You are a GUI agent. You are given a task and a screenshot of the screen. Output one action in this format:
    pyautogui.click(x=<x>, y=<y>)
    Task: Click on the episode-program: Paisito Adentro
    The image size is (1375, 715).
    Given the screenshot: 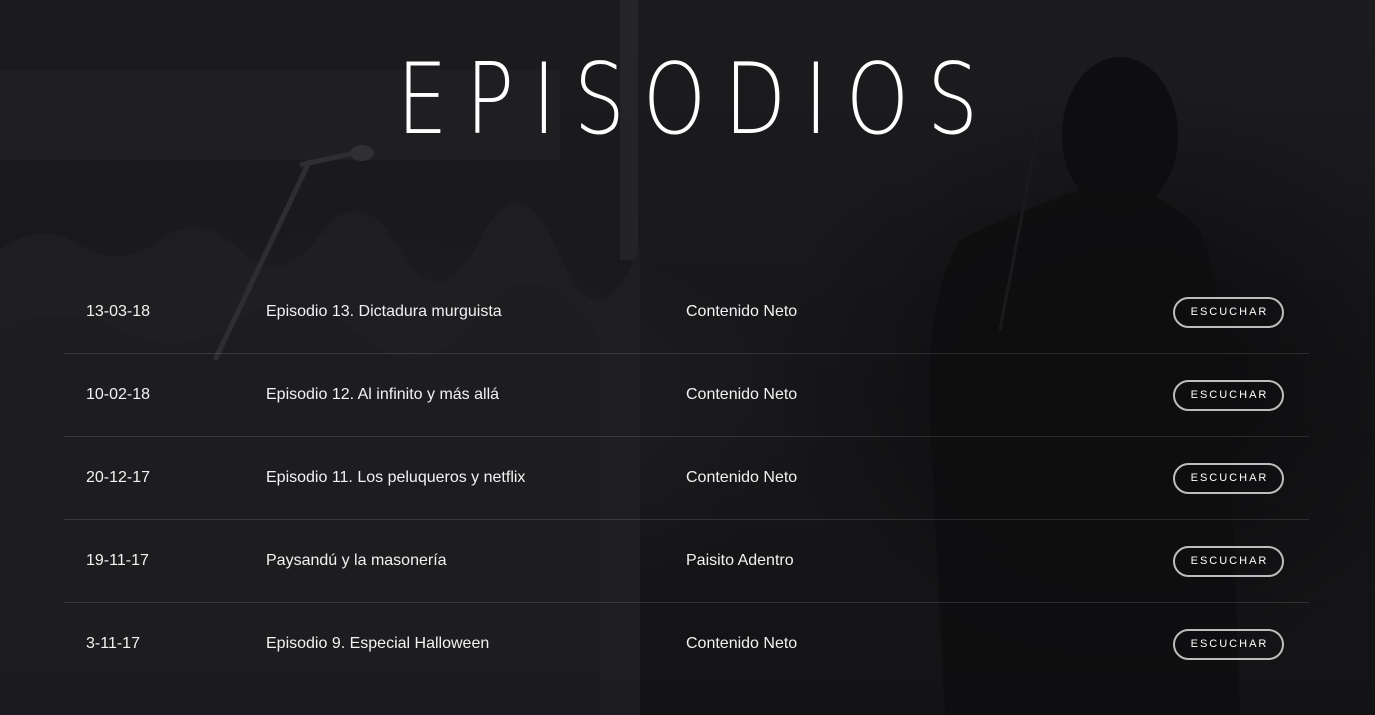 What is the action you would take?
    pyautogui.click(x=740, y=560)
    